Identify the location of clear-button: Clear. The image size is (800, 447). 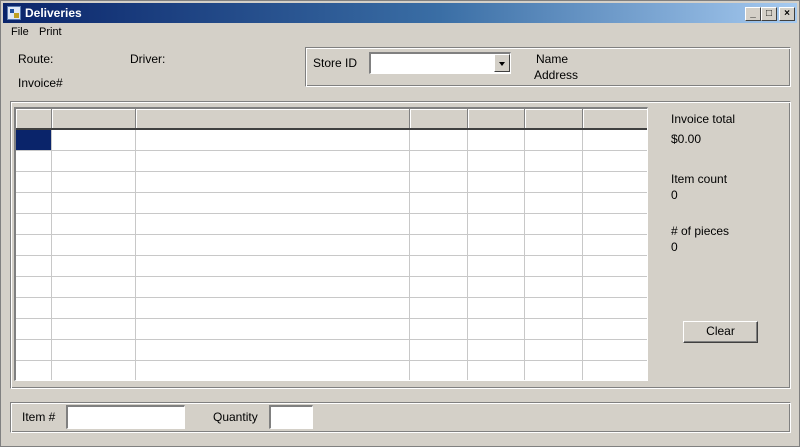
(720, 332).